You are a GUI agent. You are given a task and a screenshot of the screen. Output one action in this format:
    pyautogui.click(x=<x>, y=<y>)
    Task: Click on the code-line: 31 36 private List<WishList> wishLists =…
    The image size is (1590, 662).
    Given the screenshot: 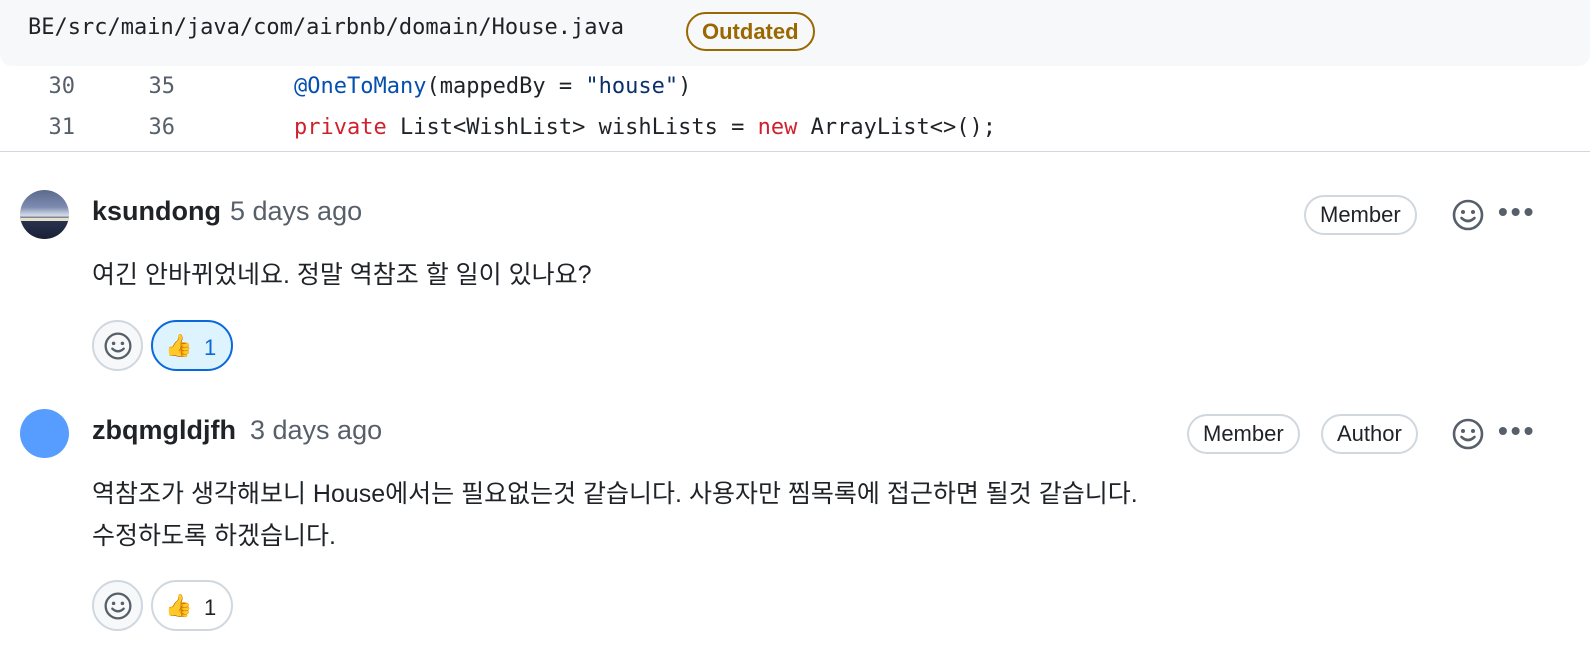 What is the action you would take?
    pyautogui.click(x=795, y=135)
    